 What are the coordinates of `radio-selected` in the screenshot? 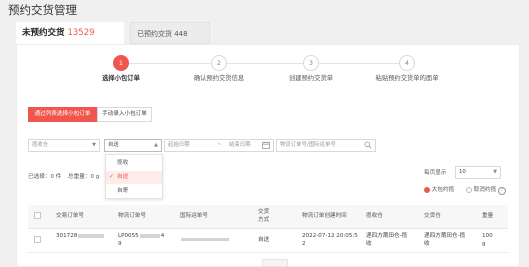 It's located at (427, 189).